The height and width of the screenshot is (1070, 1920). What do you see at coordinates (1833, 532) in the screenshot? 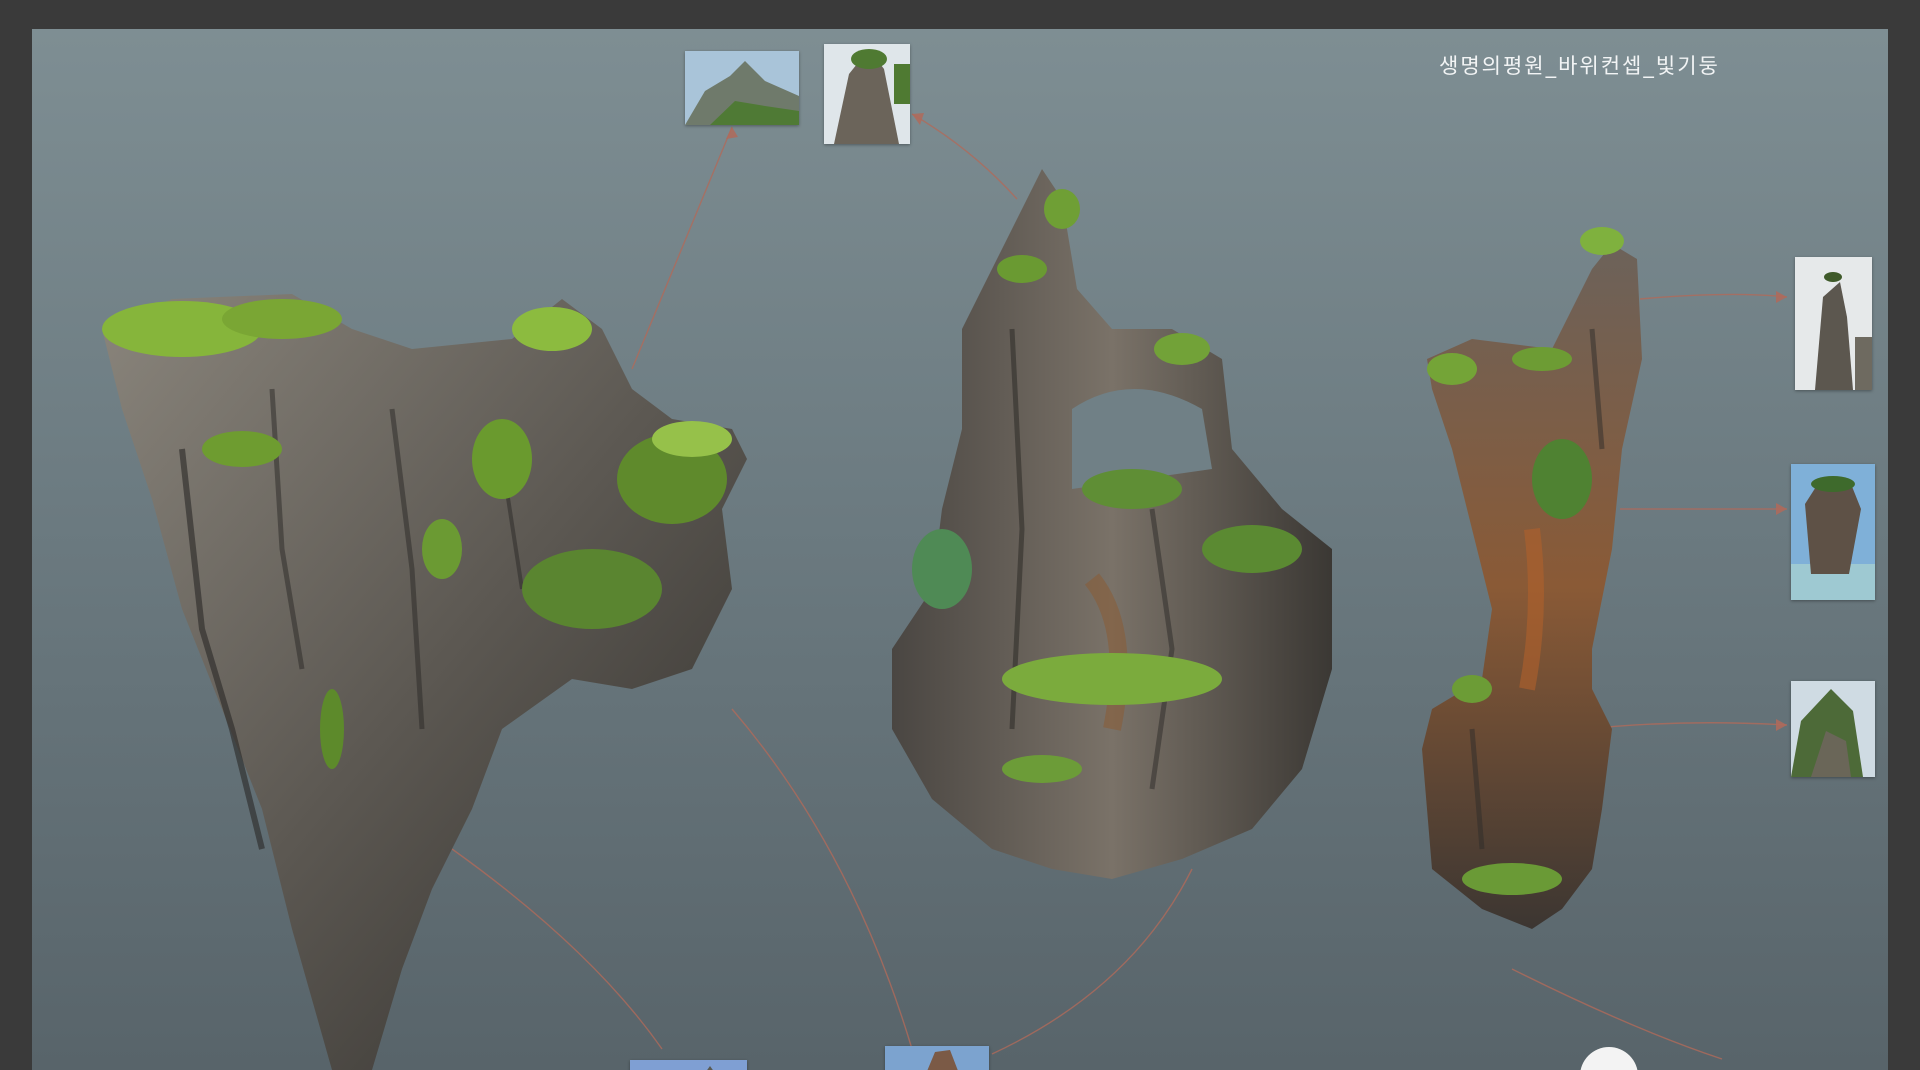
I see `sea-stack-photo` at bounding box center [1833, 532].